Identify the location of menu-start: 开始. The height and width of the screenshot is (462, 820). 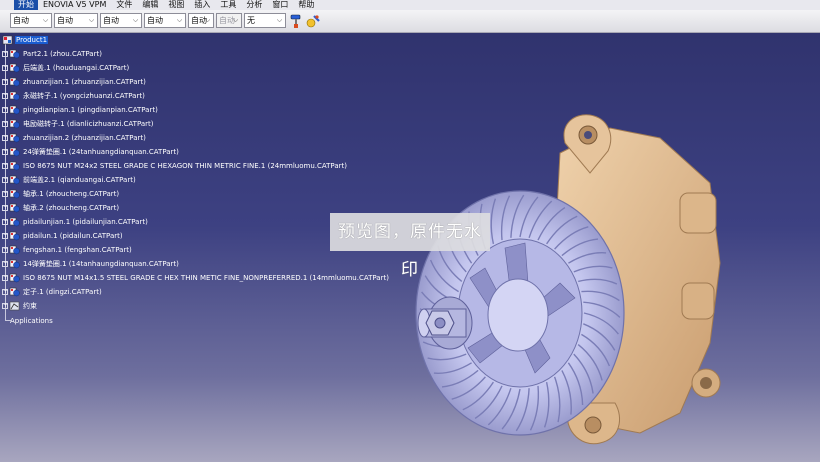
(26, 5).